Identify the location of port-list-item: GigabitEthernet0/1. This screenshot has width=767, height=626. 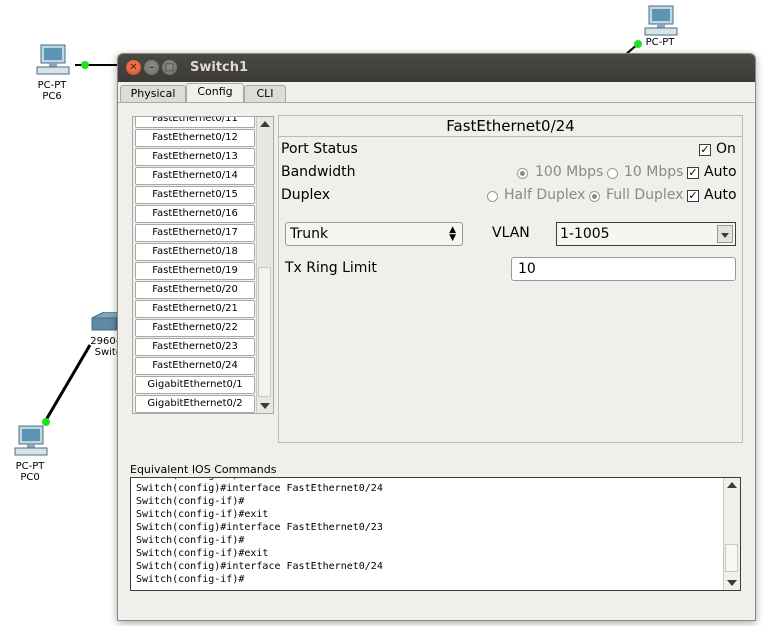
(195, 385).